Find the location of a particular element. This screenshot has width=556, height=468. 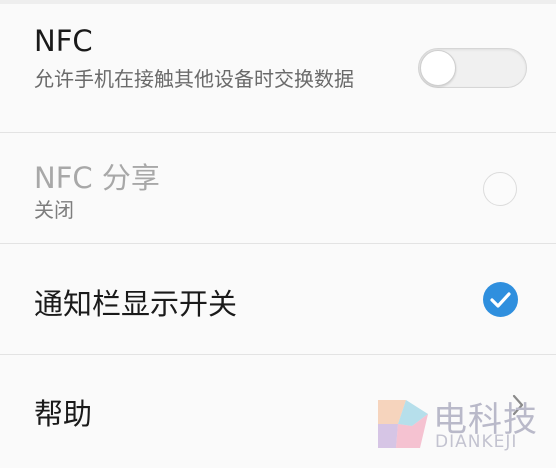

toggle-knob is located at coordinates (438, 68).